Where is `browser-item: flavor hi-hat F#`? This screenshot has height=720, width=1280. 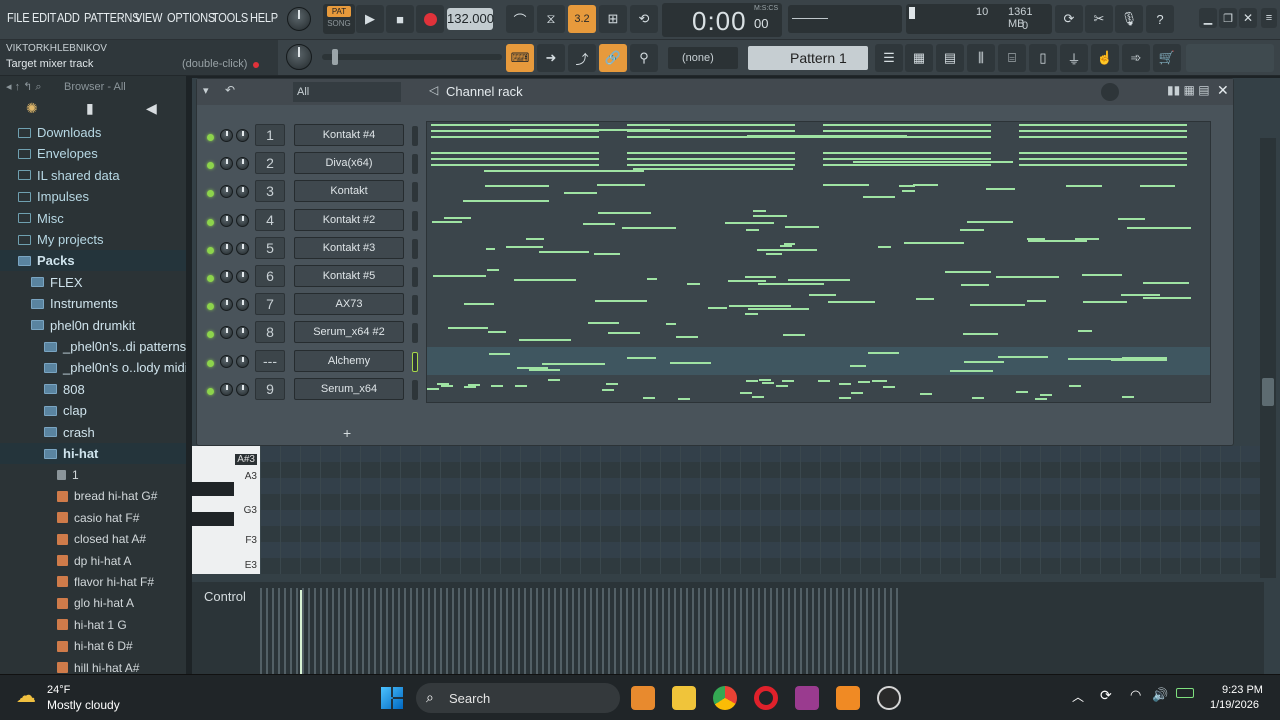 browser-item: flavor hi-hat F# is located at coordinates (93, 581).